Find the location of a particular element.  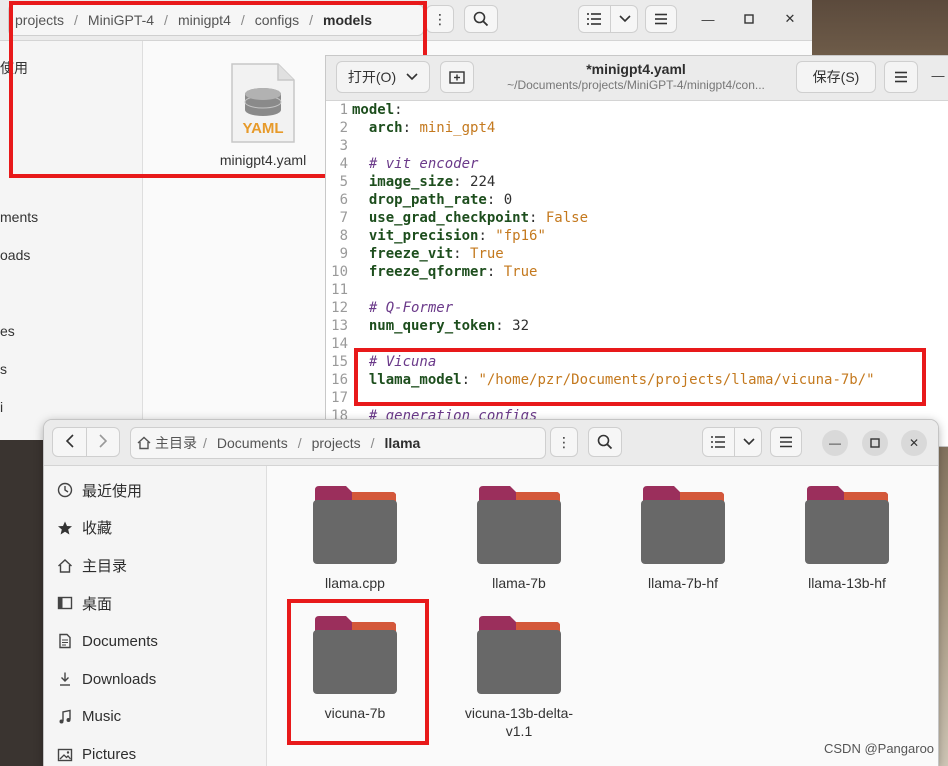

line-number: 5 is located at coordinates (343, 182).